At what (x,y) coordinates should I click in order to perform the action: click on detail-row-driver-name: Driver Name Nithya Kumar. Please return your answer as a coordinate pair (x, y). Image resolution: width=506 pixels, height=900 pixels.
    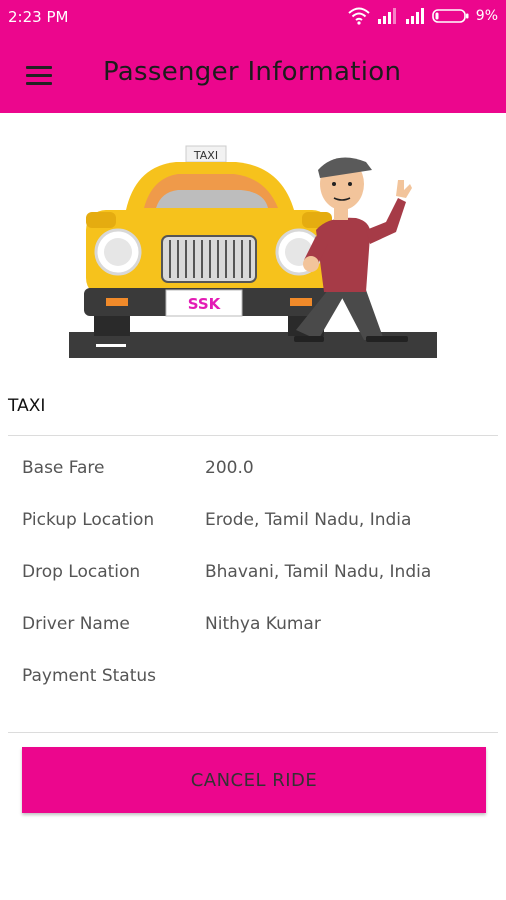
    Looking at the image, I should click on (257, 629).